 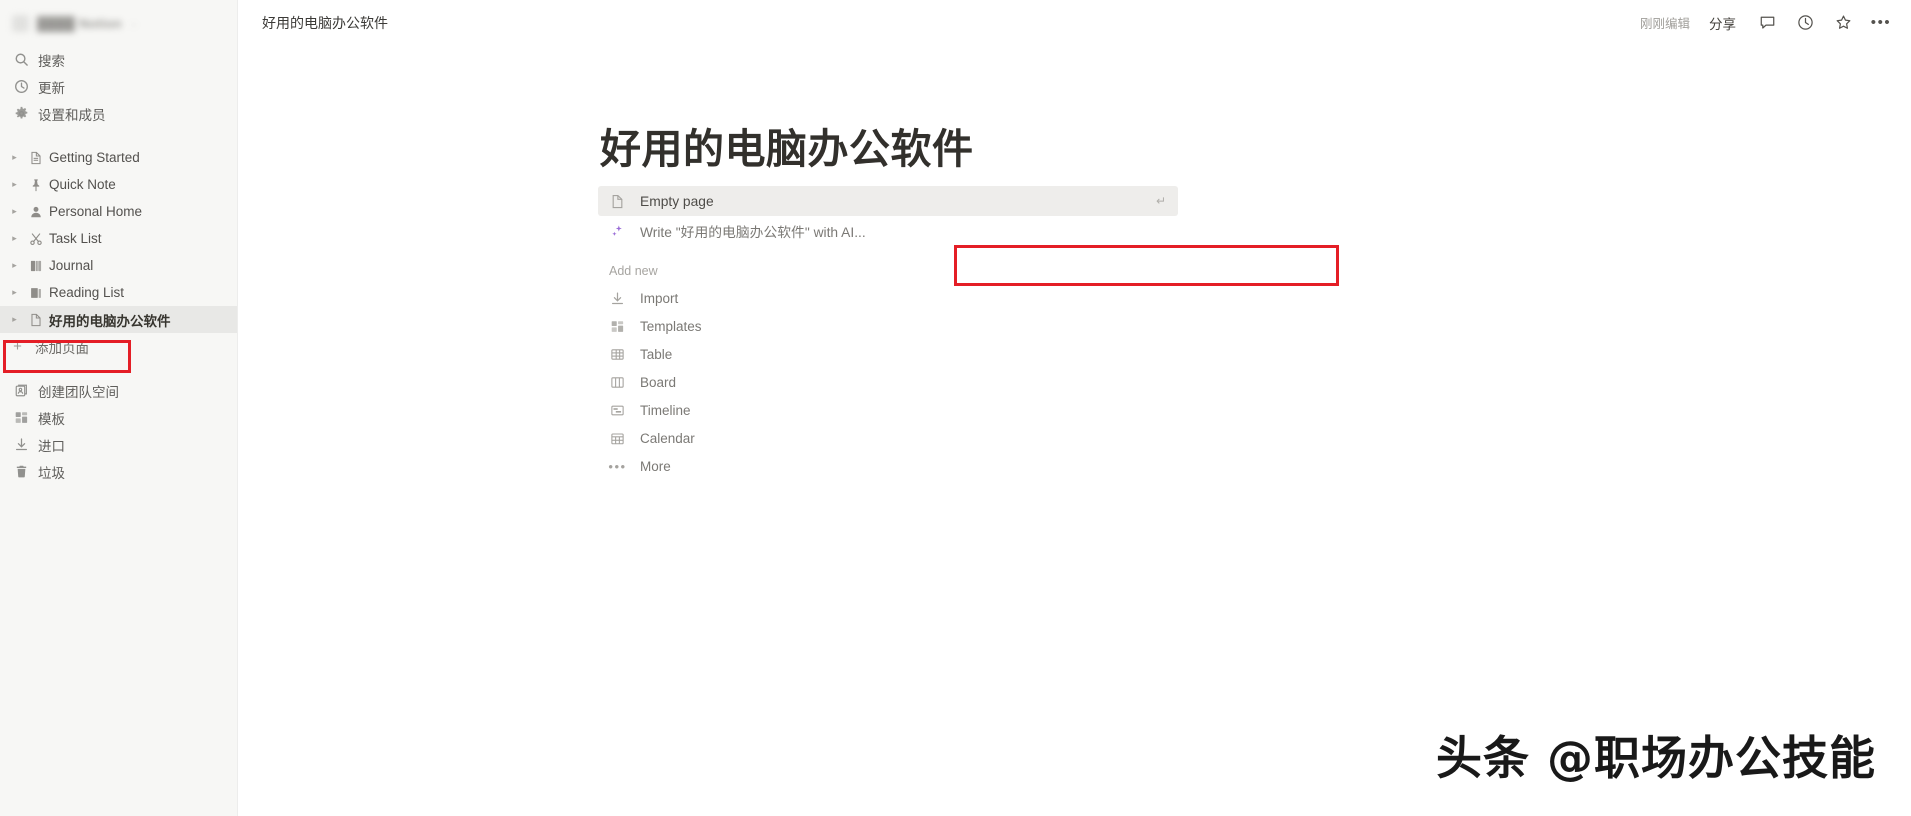 I want to click on add-new-heading: Add new, so click(x=633, y=271).